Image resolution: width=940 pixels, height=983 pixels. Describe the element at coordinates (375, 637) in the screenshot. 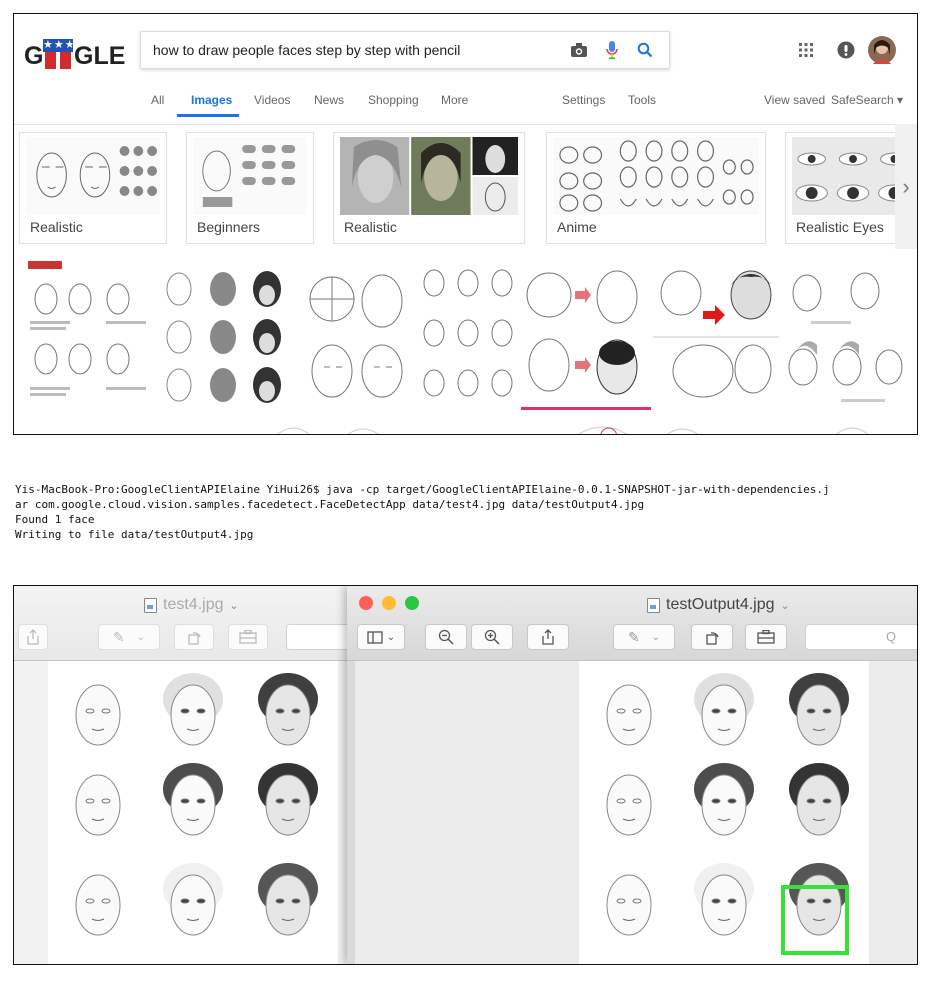

I see `sidebar-icon` at that location.